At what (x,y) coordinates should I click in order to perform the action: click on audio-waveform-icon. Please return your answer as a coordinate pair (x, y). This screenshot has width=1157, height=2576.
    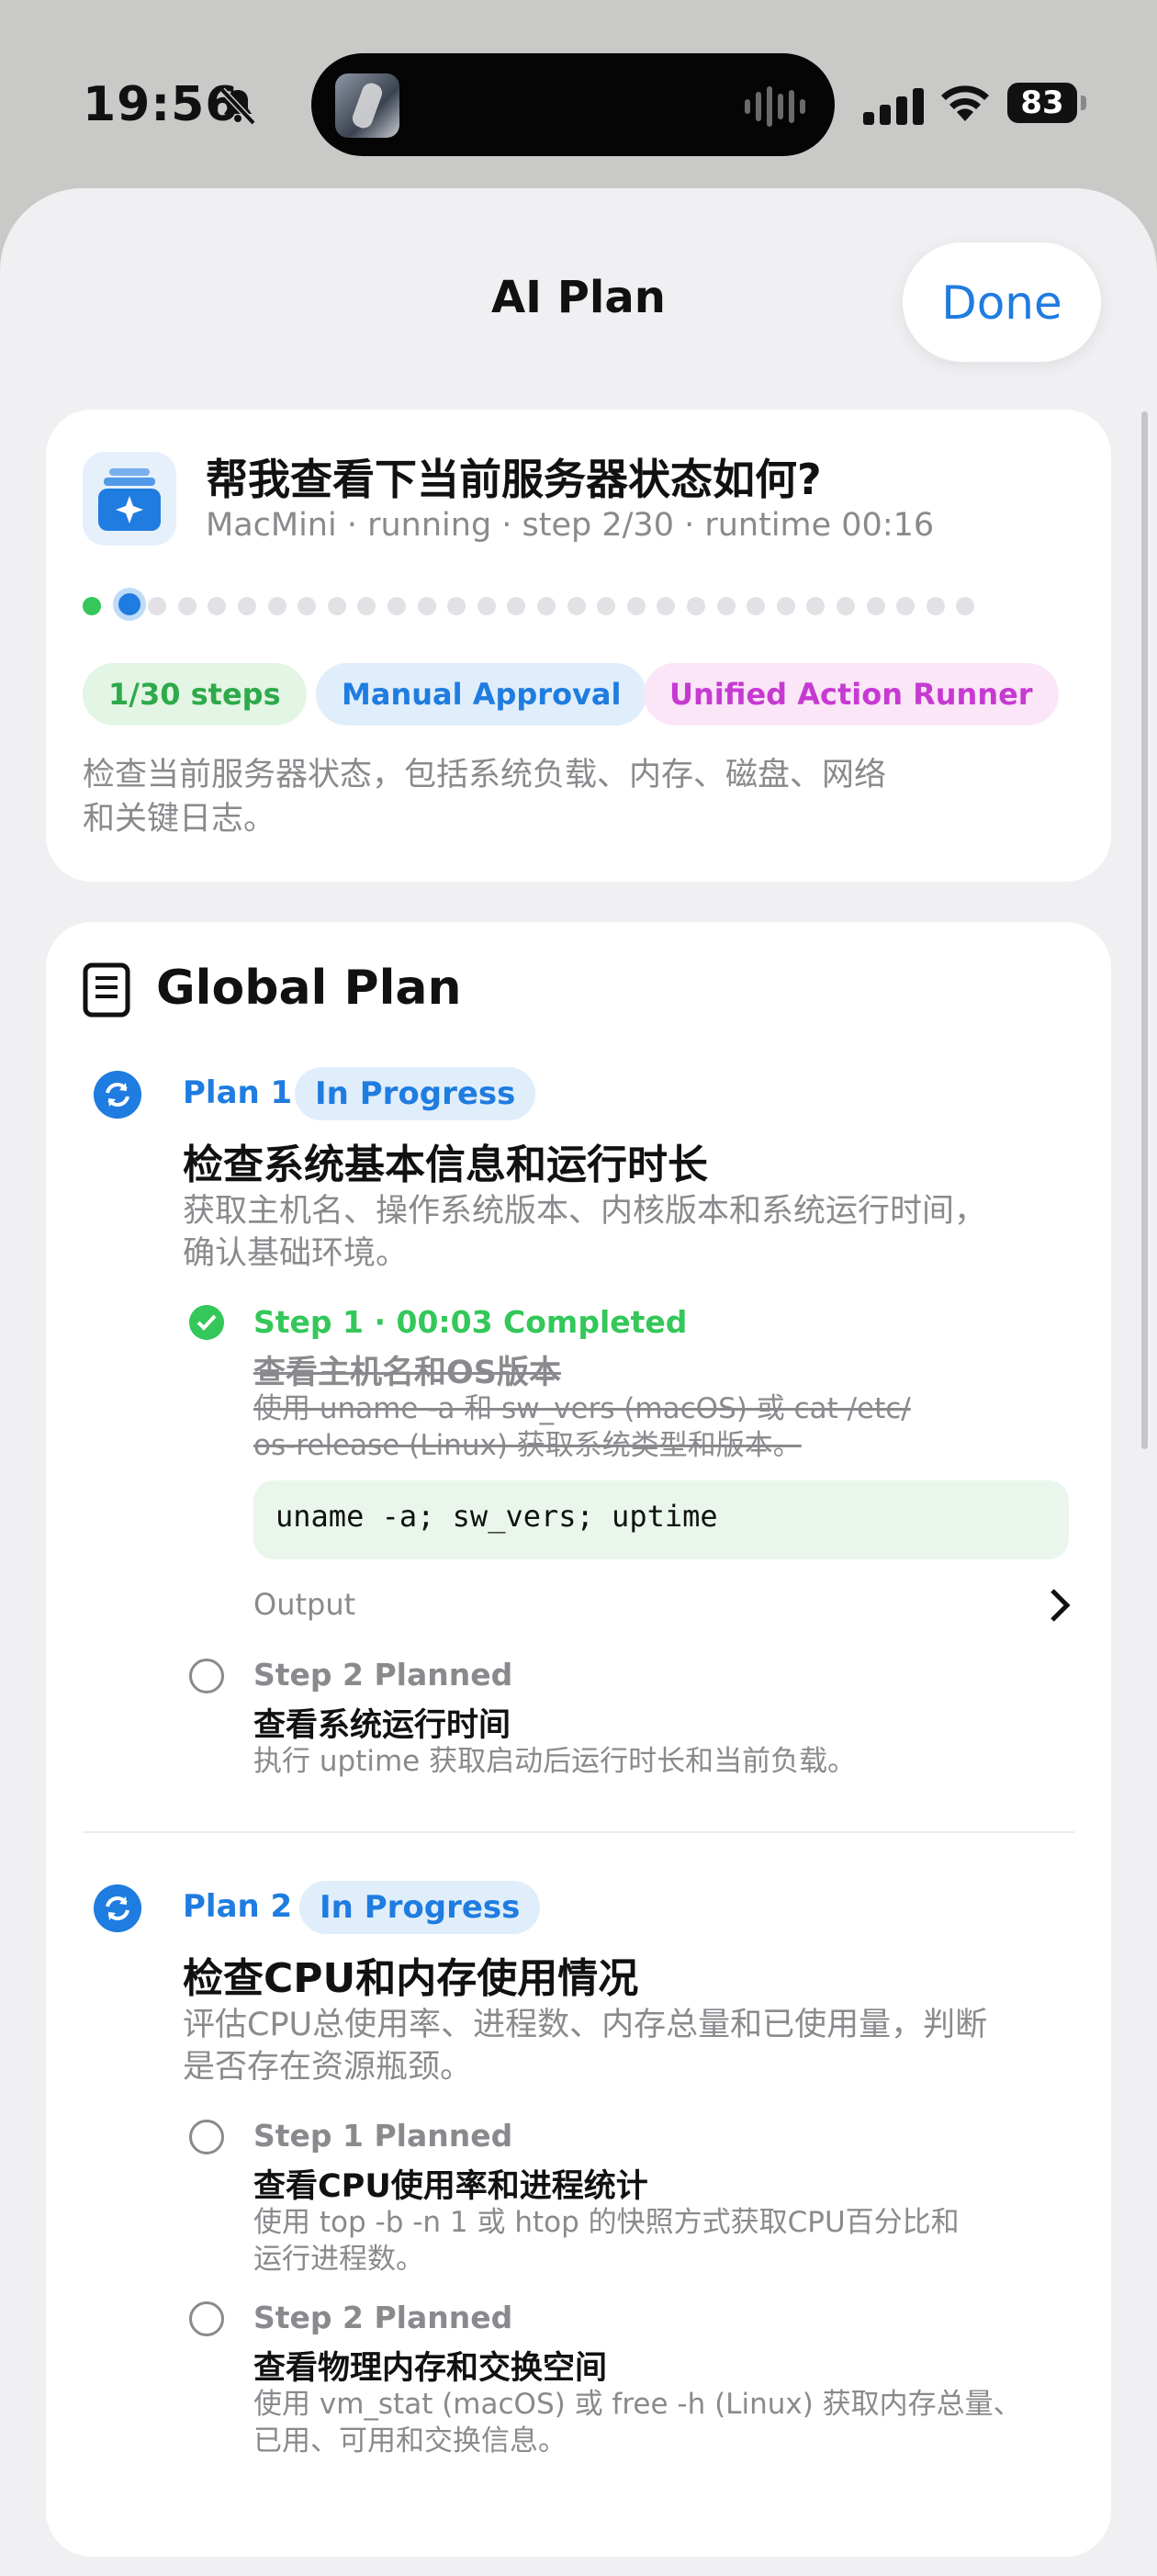
    Looking at the image, I should click on (775, 106).